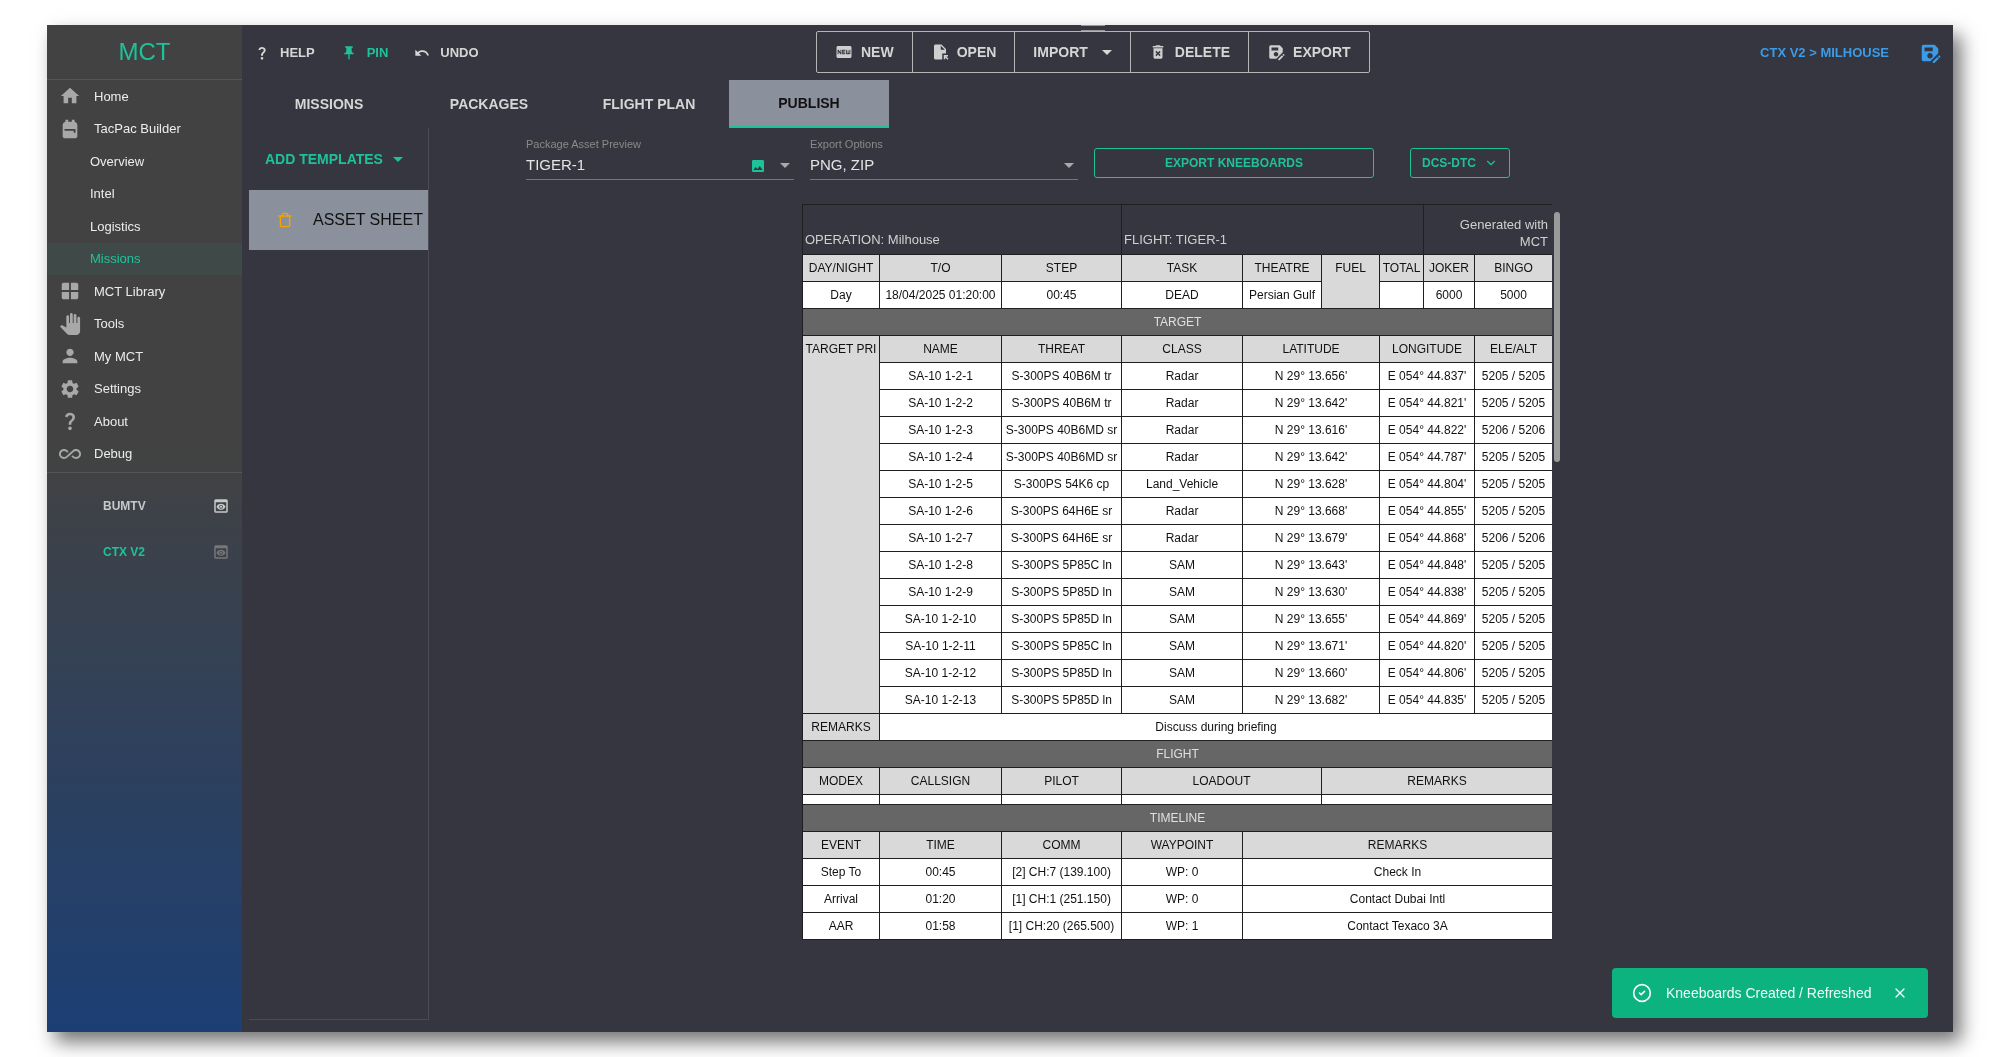  What do you see at coordinates (144, 226) in the screenshot?
I see `sidebar-item: Logistics` at bounding box center [144, 226].